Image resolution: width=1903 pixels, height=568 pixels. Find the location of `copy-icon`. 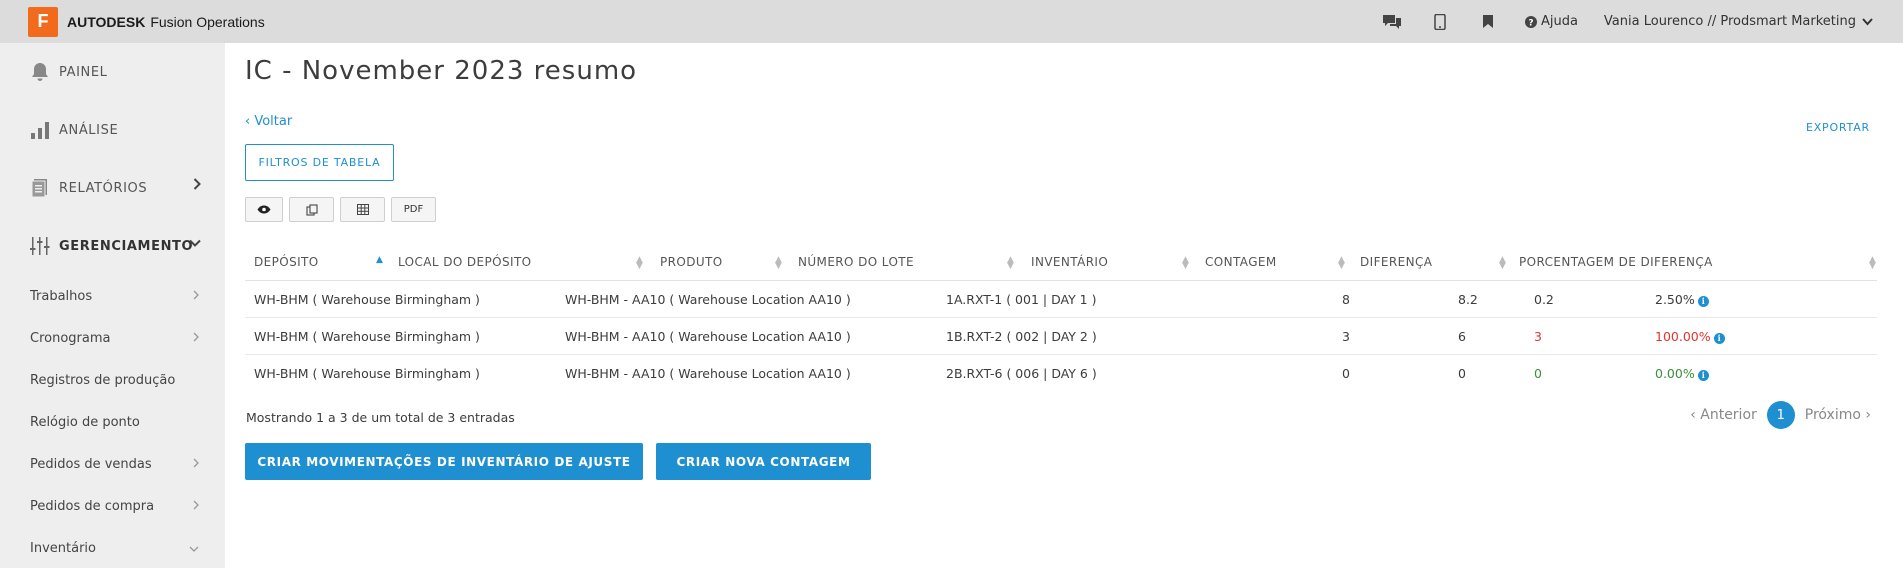

copy-icon is located at coordinates (311, 209).